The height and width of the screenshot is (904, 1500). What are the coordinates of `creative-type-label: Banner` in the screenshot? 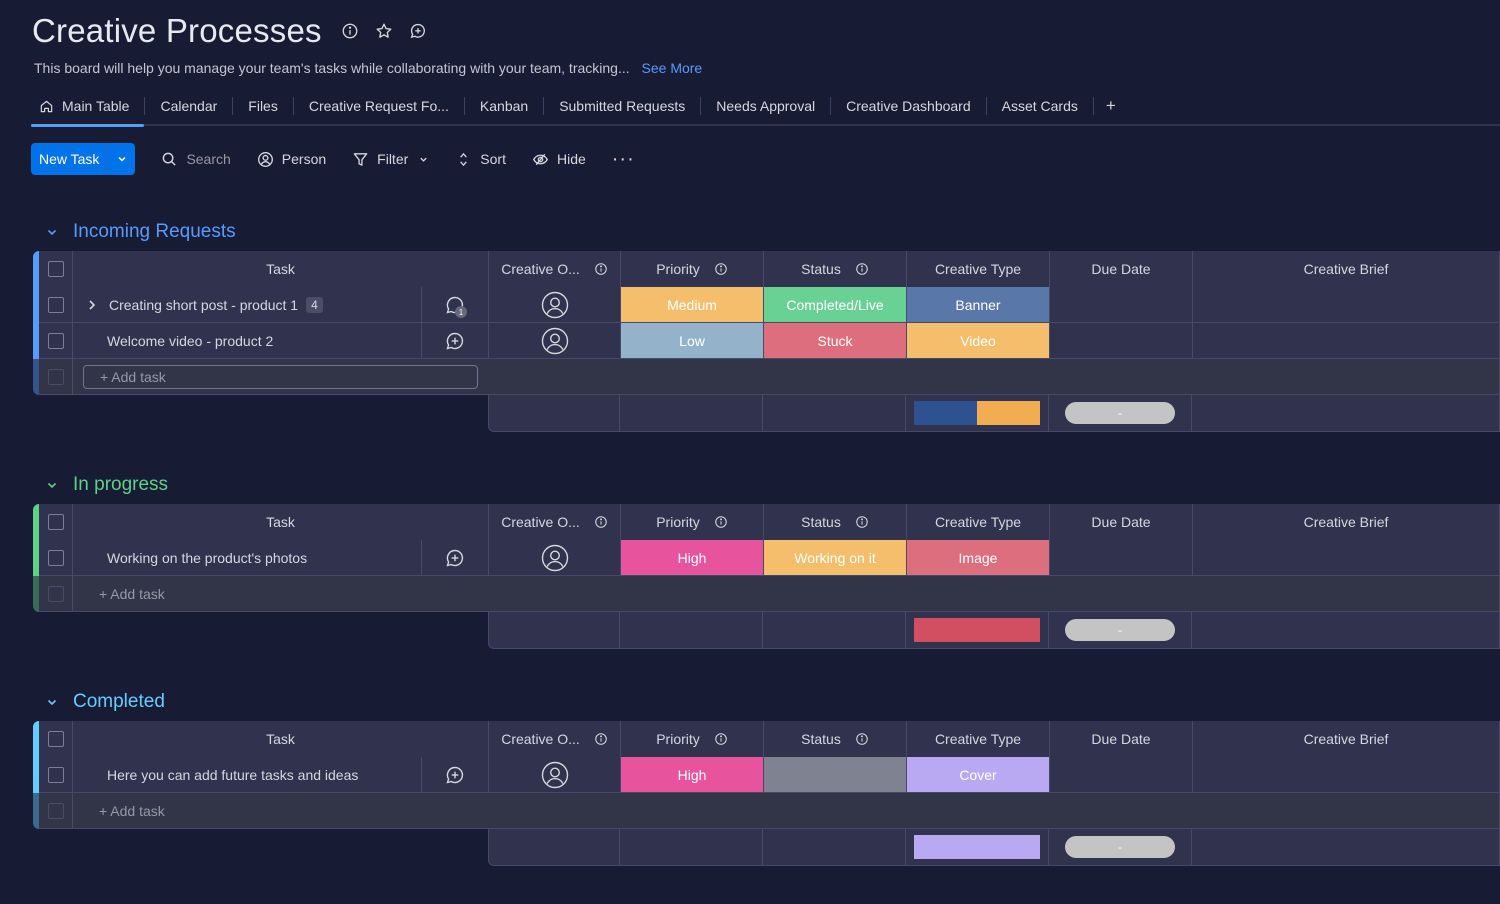 It's located at (978, 304).